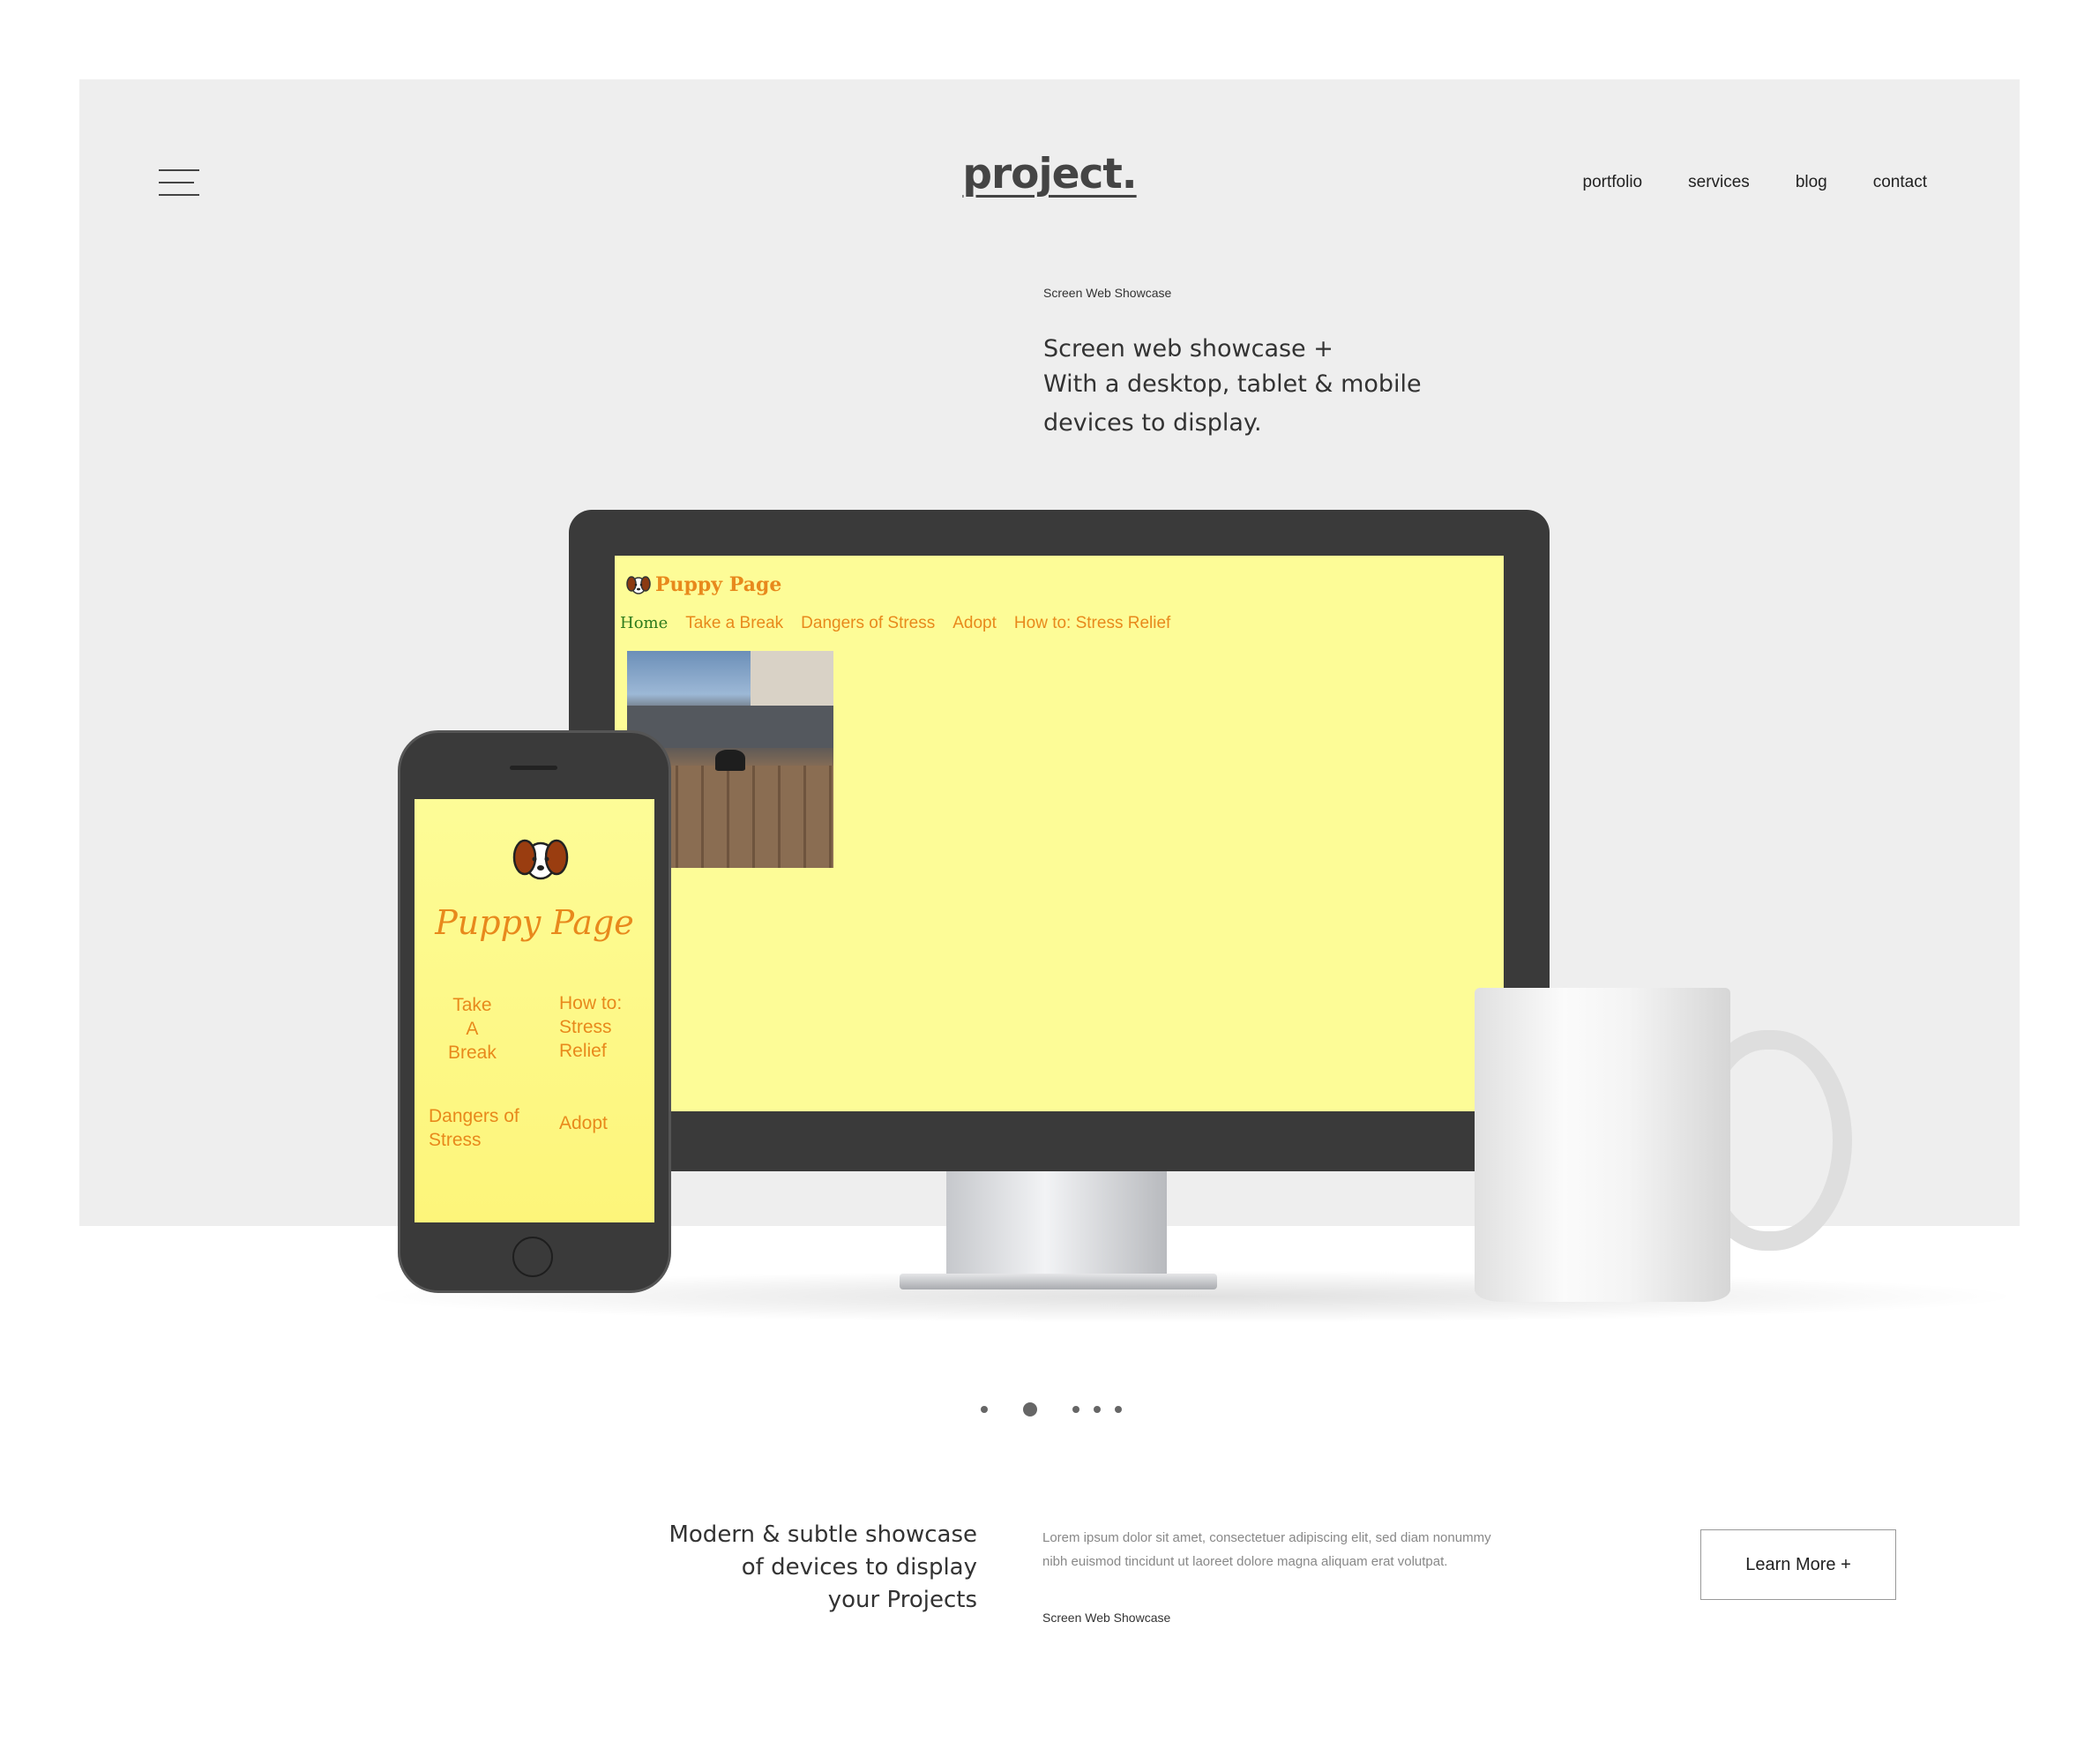  What do you see at coordinates (1755, 182) in the screenshot?
I see `main-nav: portfolio services blog contact` at bounding box center [1755, 182].